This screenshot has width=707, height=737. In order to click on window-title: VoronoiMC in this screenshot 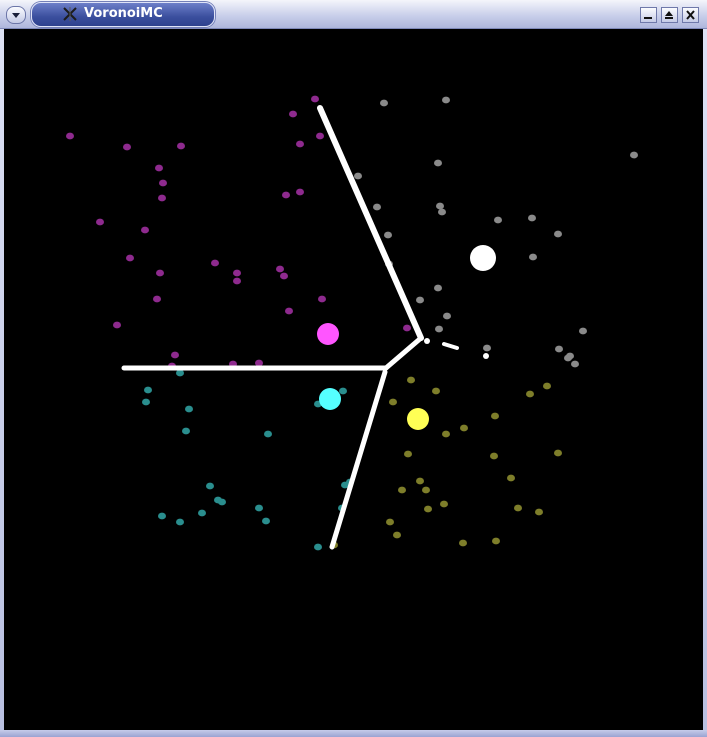, I will do `click(123, 13)`.